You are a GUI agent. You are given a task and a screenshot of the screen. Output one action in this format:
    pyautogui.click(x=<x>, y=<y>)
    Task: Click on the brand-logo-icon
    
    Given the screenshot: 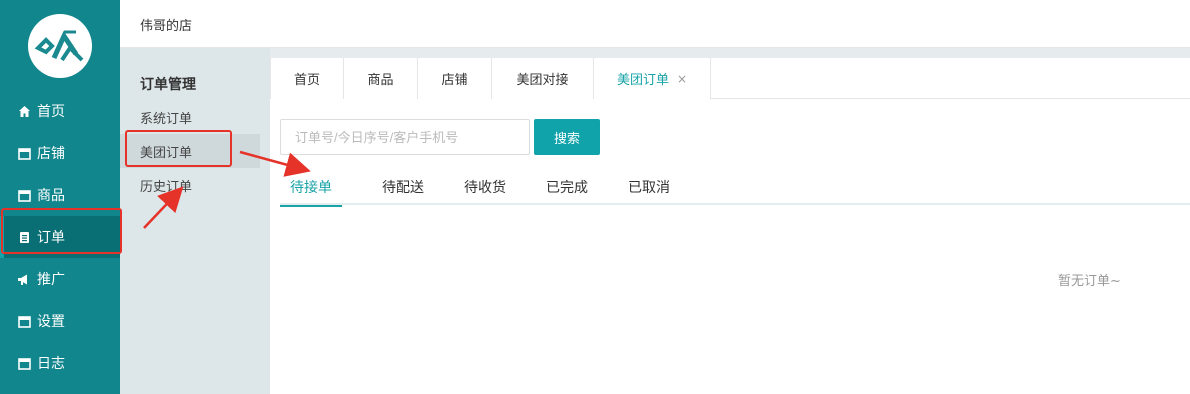 What is the action you would take?
    pyautogui.click(x=60, y=46)
    